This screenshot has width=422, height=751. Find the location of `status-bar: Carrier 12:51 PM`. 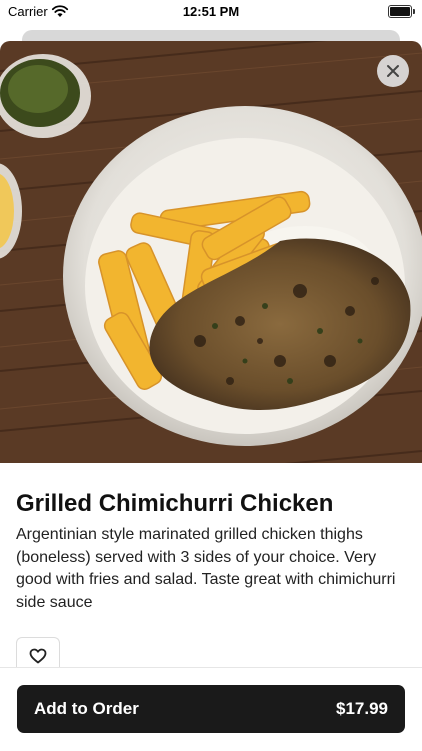

status-bar: Carrier 12:51 PM is located at coordinates (211, 12).